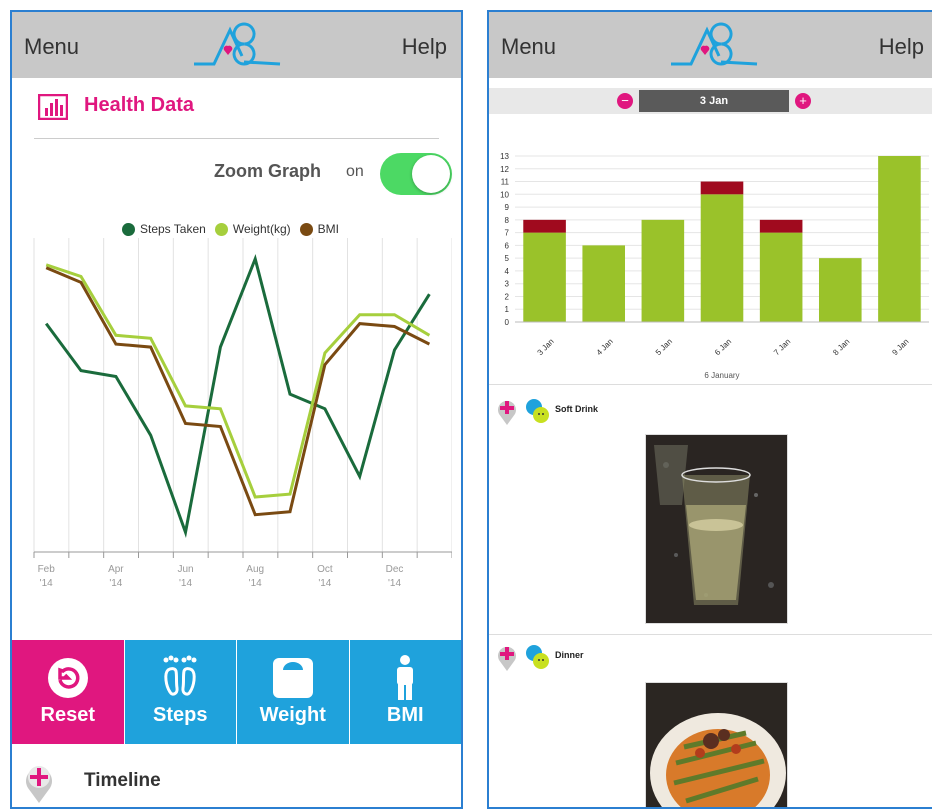 Image resolution: width=932 pixels, height=809 pixels. Describe the element at coordinates (185, 569) in the screenshot. I see `x-tick-label: Jun` at that location.